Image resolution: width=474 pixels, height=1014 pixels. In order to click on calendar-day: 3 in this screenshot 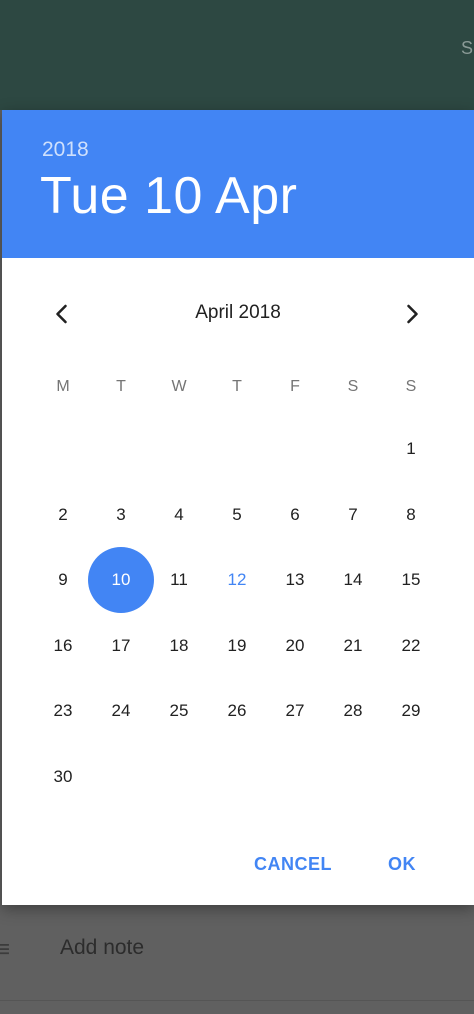, I will do `click(121, 515)`.